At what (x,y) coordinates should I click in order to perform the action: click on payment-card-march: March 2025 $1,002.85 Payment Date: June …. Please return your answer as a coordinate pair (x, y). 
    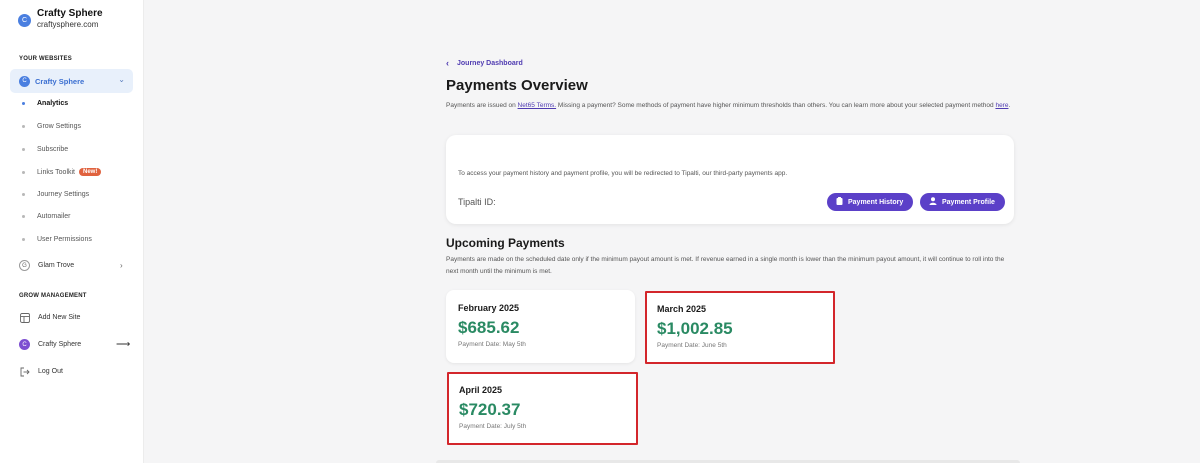
    Looking at the image, I should click on (740, 327).